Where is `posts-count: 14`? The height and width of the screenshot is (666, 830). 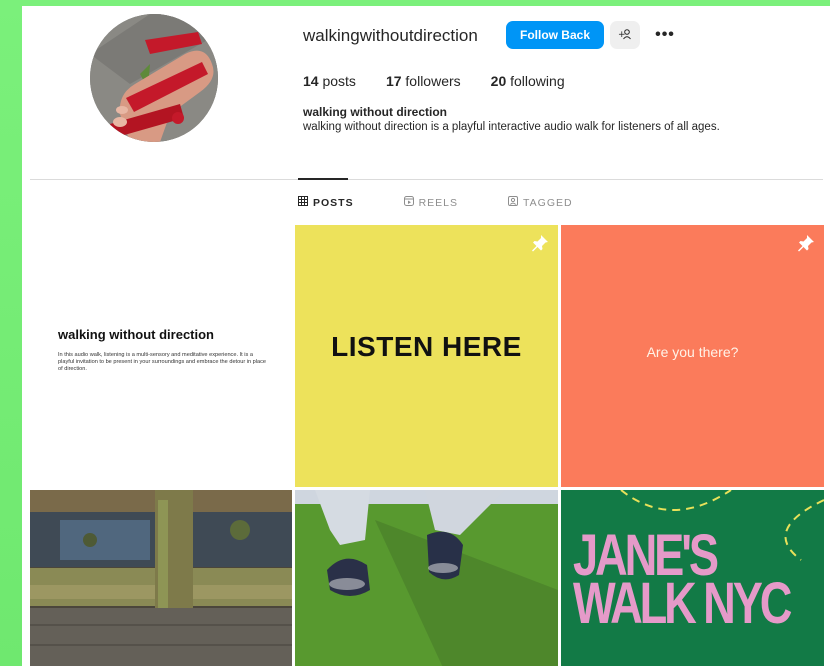 posts-count: 14 is located at coordinates (311, 81).